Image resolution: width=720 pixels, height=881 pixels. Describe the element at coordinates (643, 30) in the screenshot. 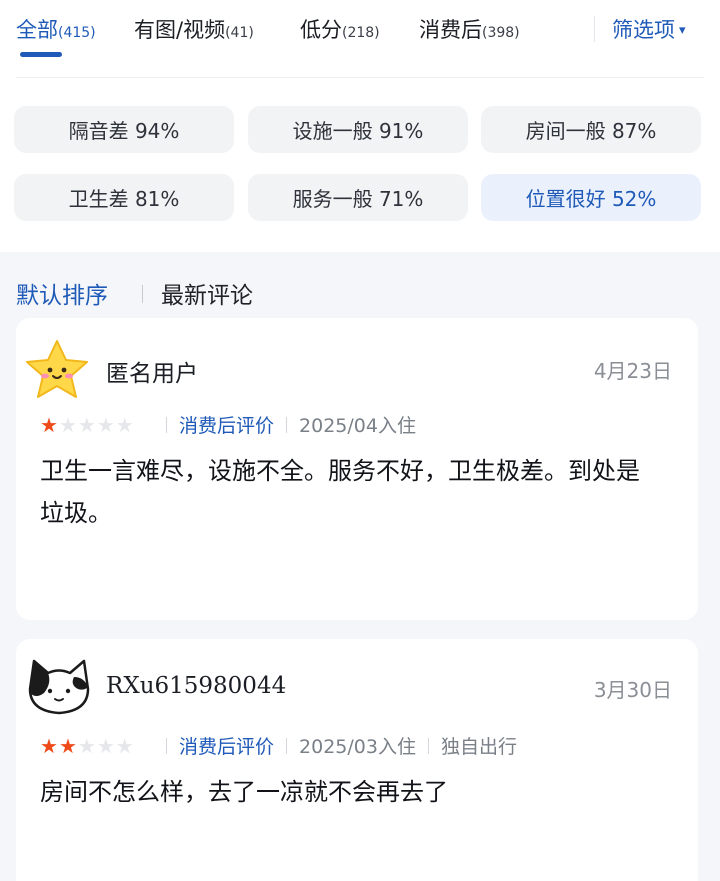

I see `filter-label: 筛选项` at that location.